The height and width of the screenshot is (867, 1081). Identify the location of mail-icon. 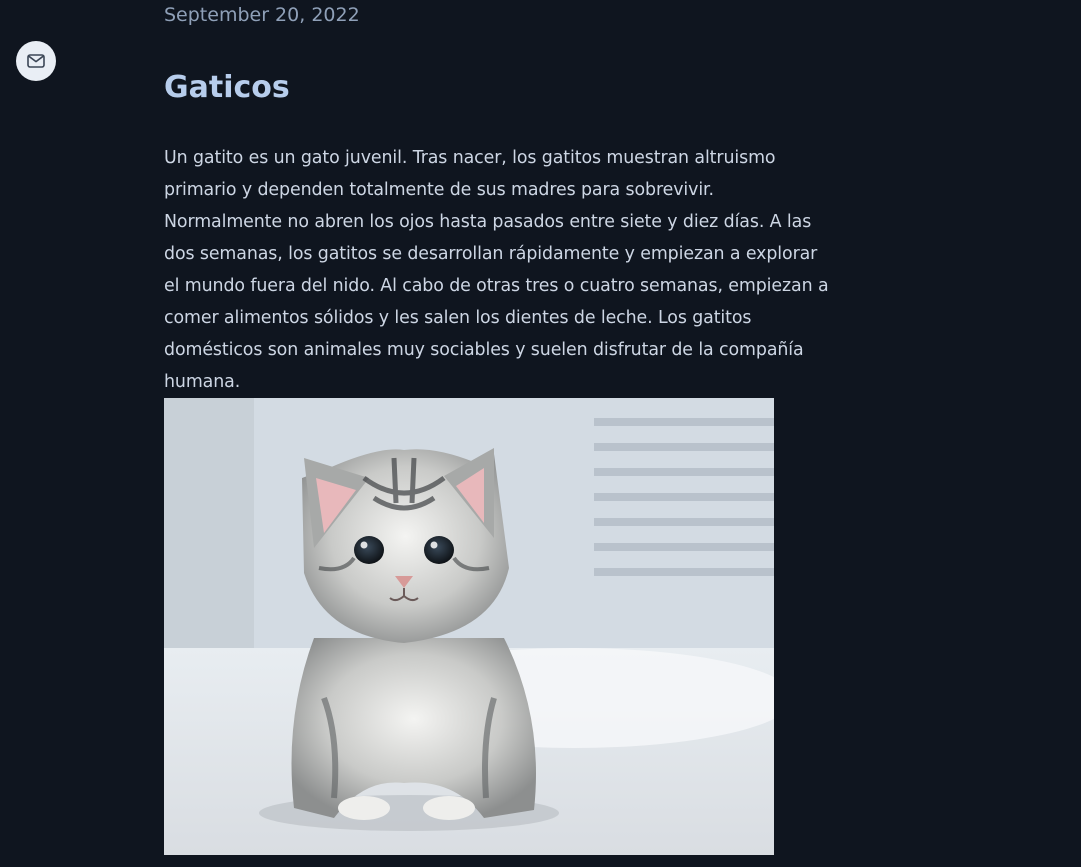
(36, 61).